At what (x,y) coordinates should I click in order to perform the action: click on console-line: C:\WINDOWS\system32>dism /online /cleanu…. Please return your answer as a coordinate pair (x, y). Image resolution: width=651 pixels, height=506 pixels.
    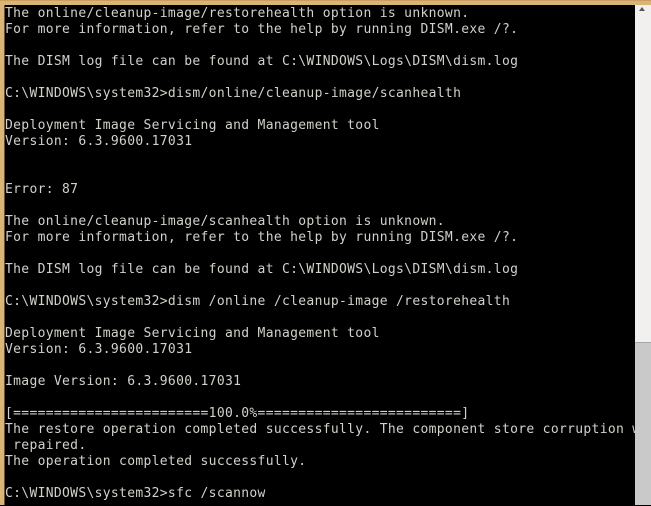
    Looking at the image, I should click on (258, 301).